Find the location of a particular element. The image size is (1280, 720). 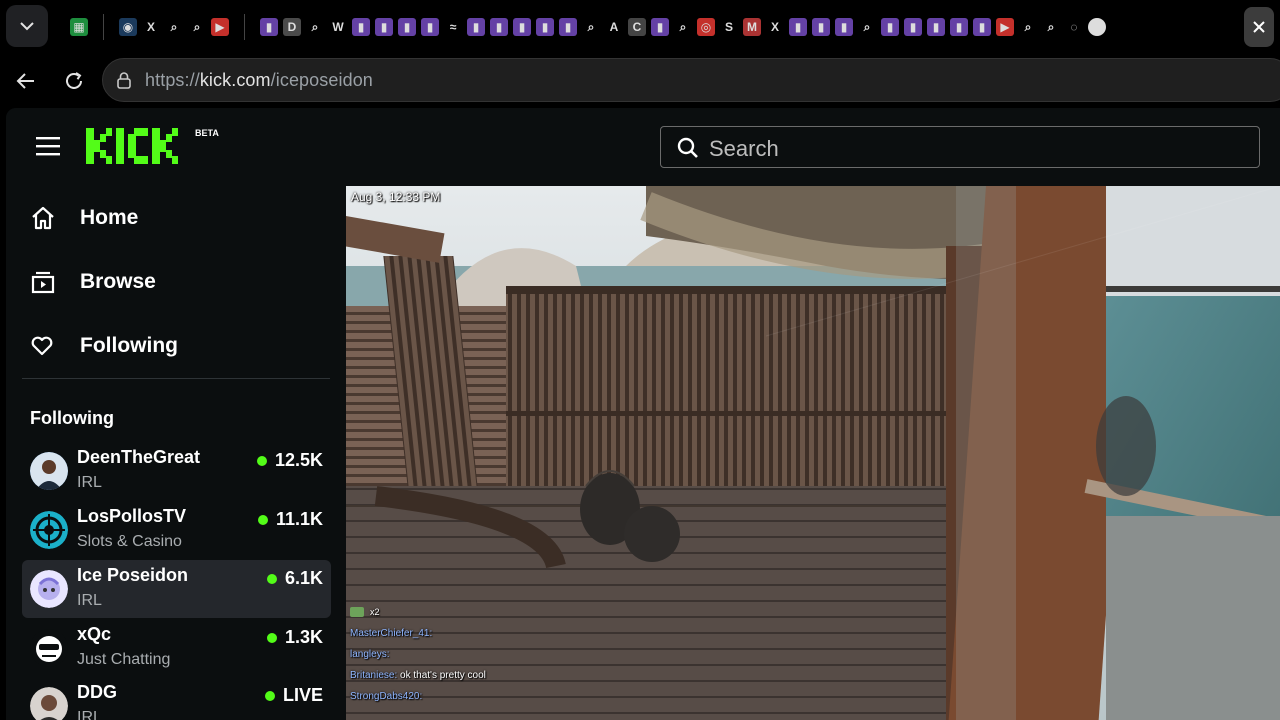

a-icon: A is located at coordinates (614, 27).